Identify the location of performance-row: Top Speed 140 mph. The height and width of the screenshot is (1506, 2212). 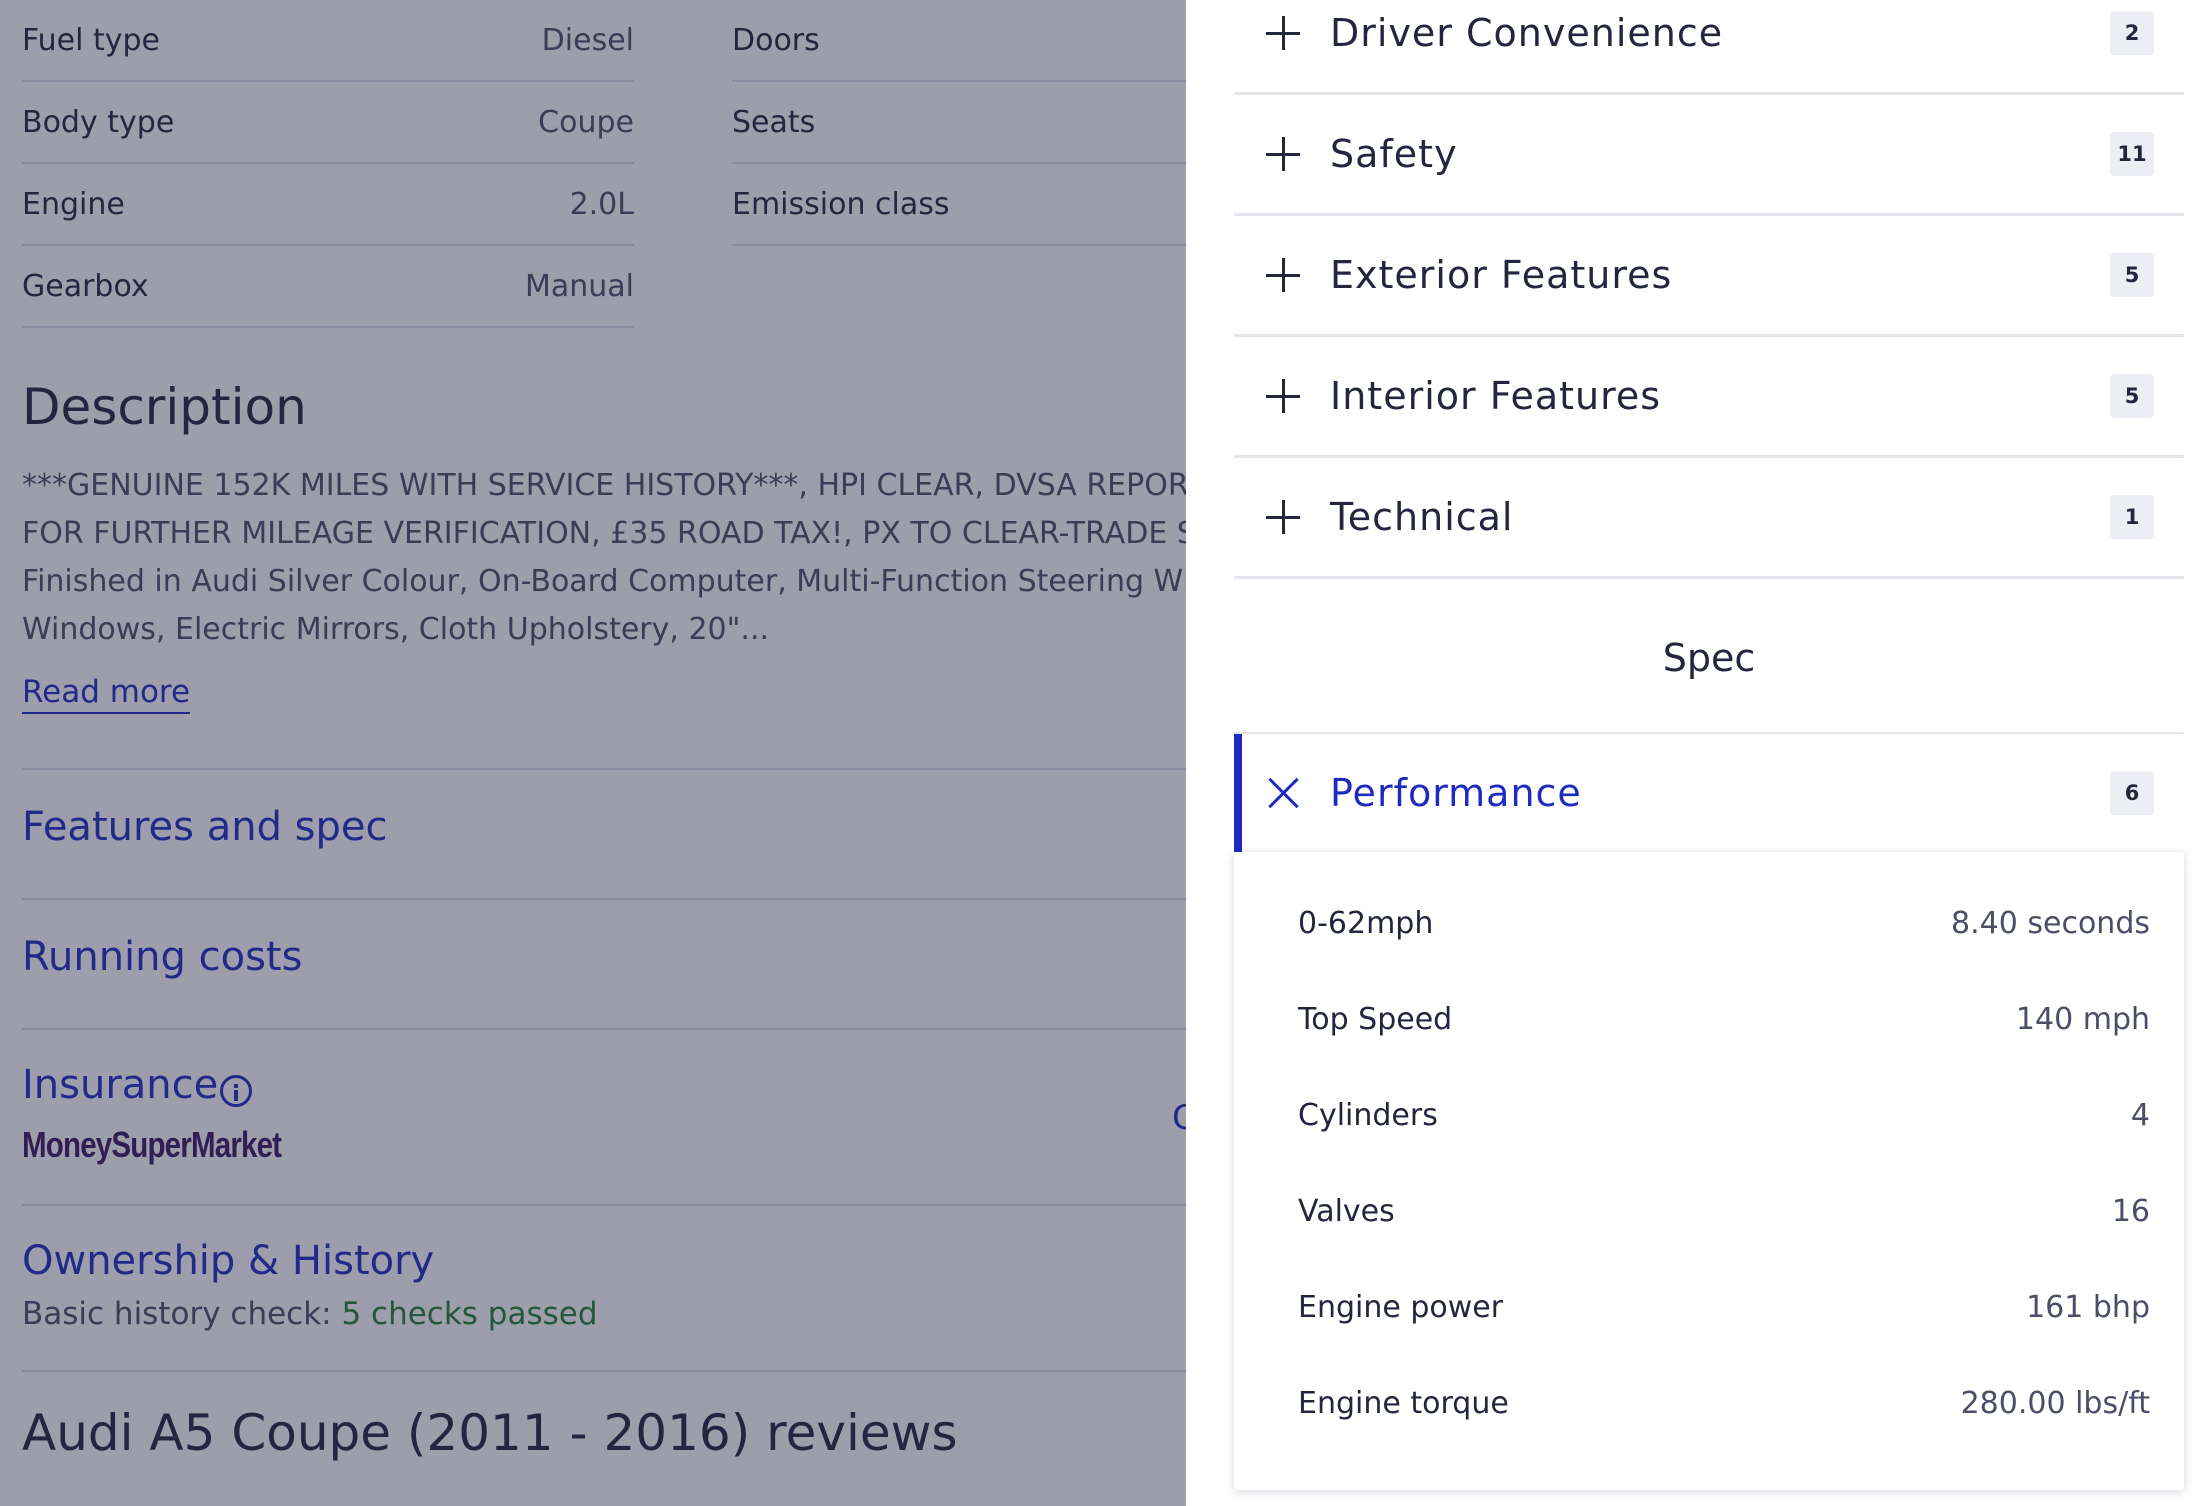
(1724, 1019).